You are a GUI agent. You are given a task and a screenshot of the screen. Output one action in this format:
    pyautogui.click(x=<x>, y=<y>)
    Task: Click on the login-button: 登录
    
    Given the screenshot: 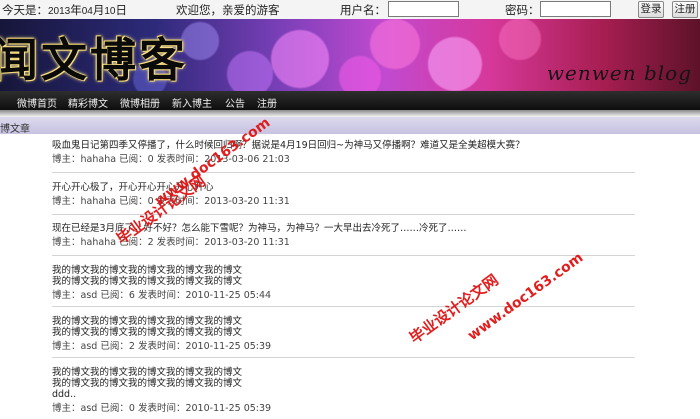 What is the action you would take?
    pyautogui.click(x=651, y=9)
    